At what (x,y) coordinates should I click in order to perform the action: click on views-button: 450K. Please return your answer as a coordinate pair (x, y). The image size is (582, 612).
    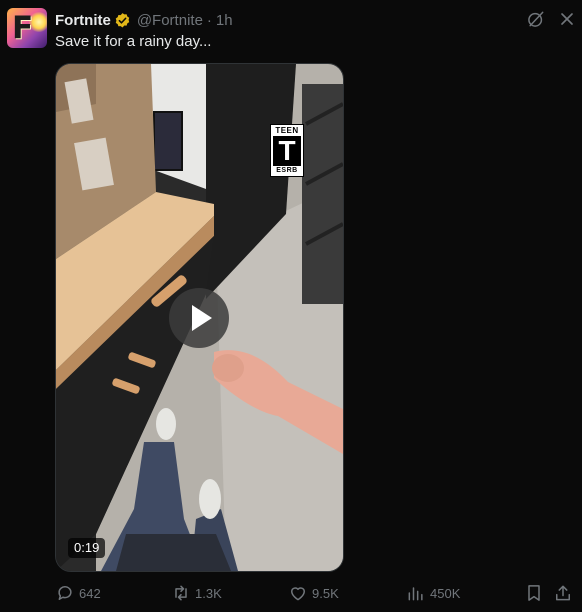
    Looking at the image, I should click on (433, 593).